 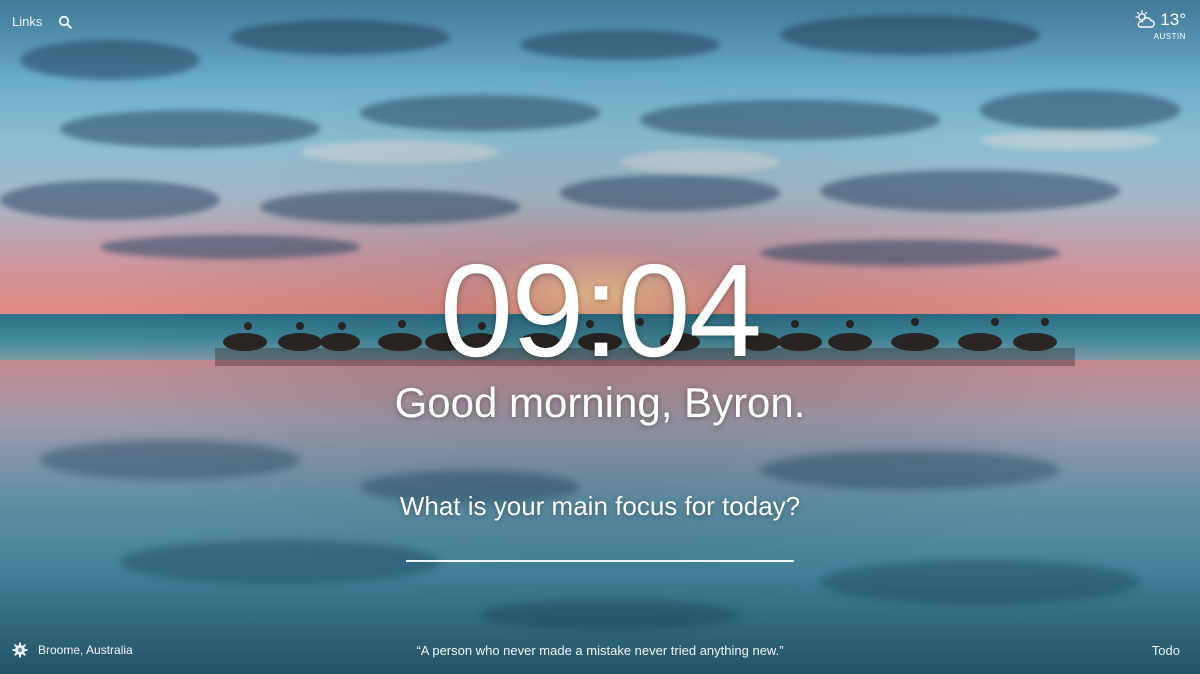 I want to click on weather-location: AUSTIN, so click(x=1169, y=36).